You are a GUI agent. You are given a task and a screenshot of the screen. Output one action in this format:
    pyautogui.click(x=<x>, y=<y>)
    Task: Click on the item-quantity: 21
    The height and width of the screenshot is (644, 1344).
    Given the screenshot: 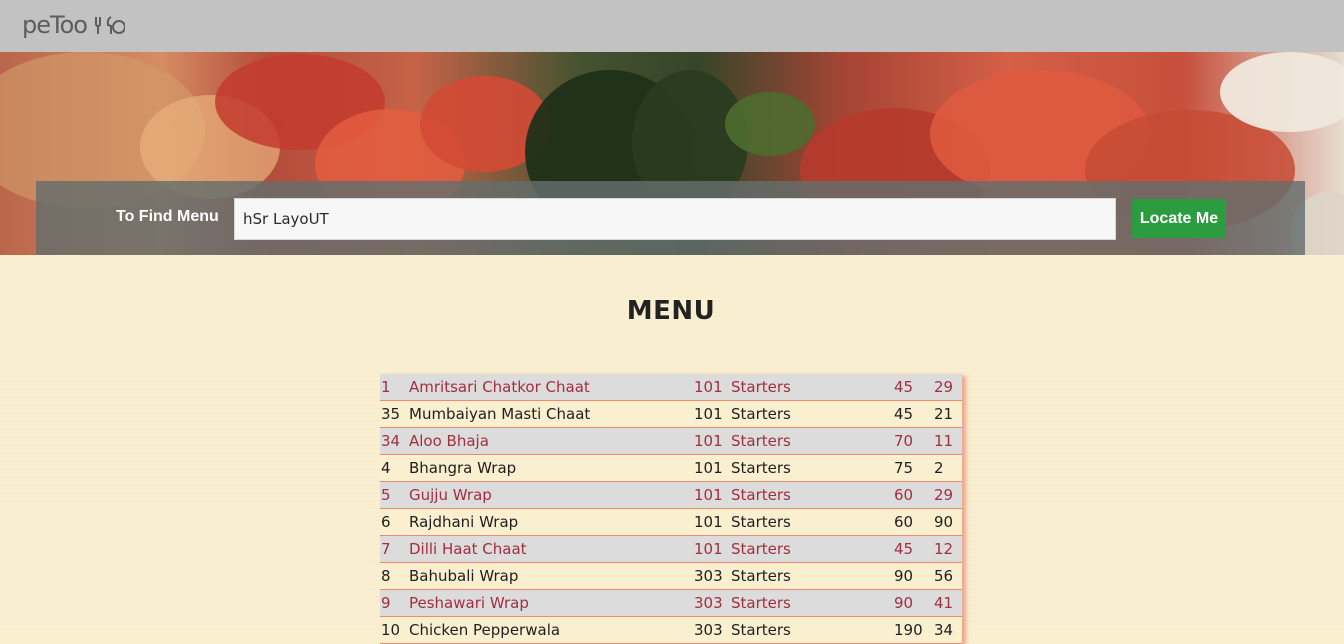 What is the action you would take?
    pyautogui.click(x=944, y=414)
    